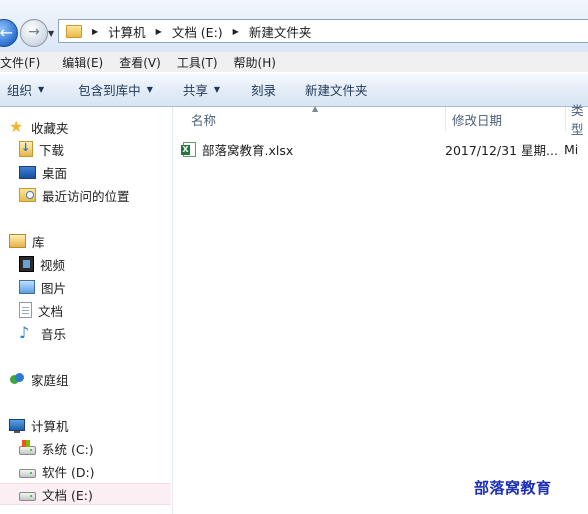 The width and height of the screenshot is (588, 514). I want to click on nav-libraries-label: 库, so click(38, 242).